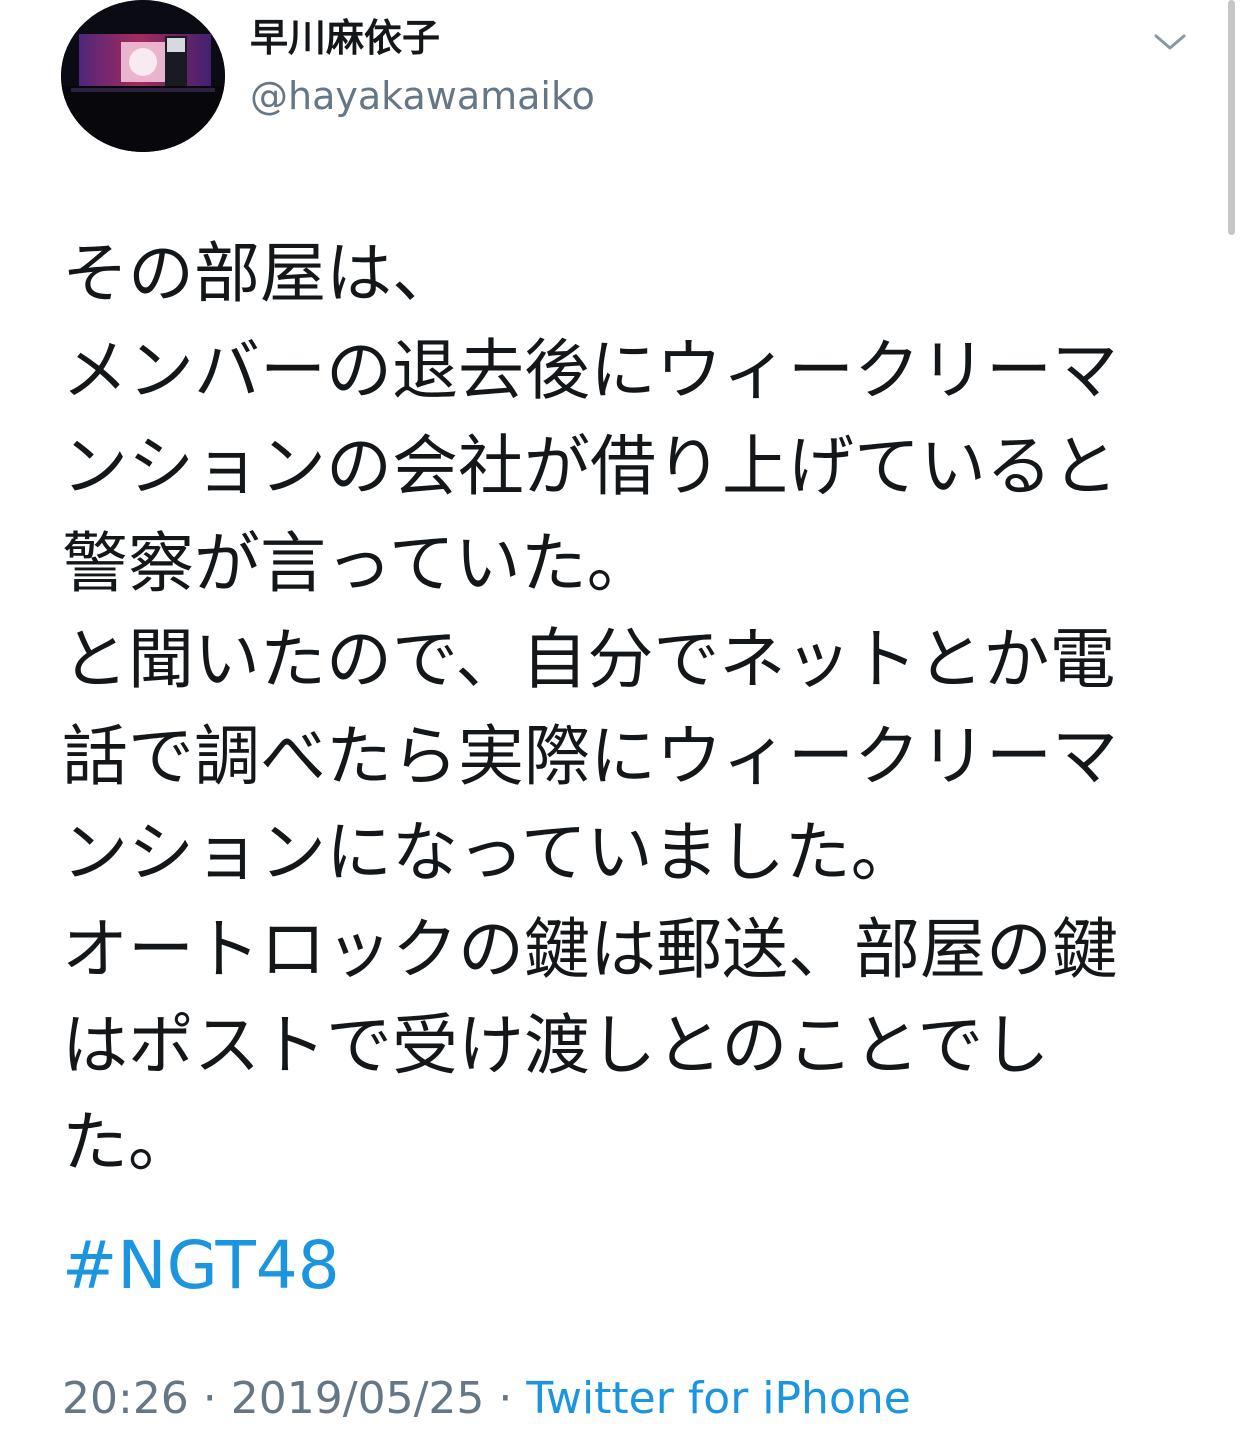 The image size is (1242, 1451). Describe the element at coordinates (345, 38) in the screenshot. I see `author-name: 早川麻依子` at that location.